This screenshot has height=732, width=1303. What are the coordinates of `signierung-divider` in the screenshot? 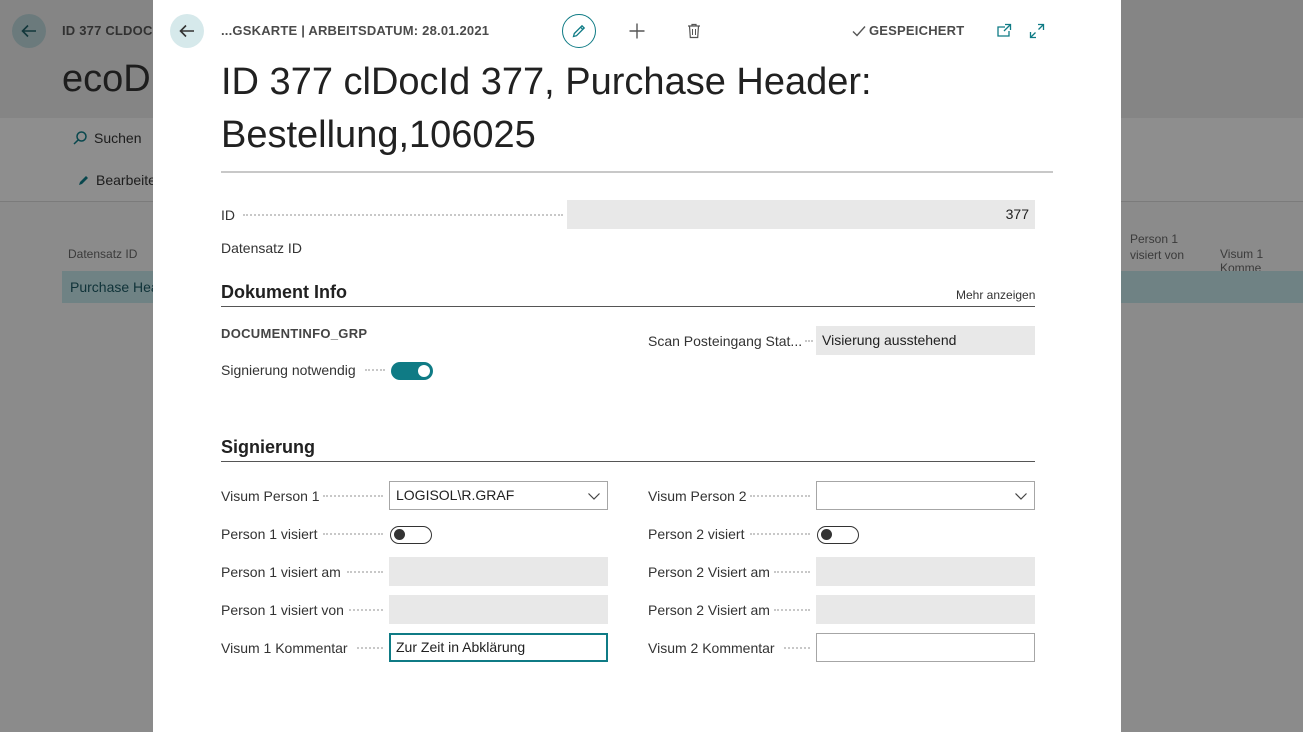 It's located at (628, 461).